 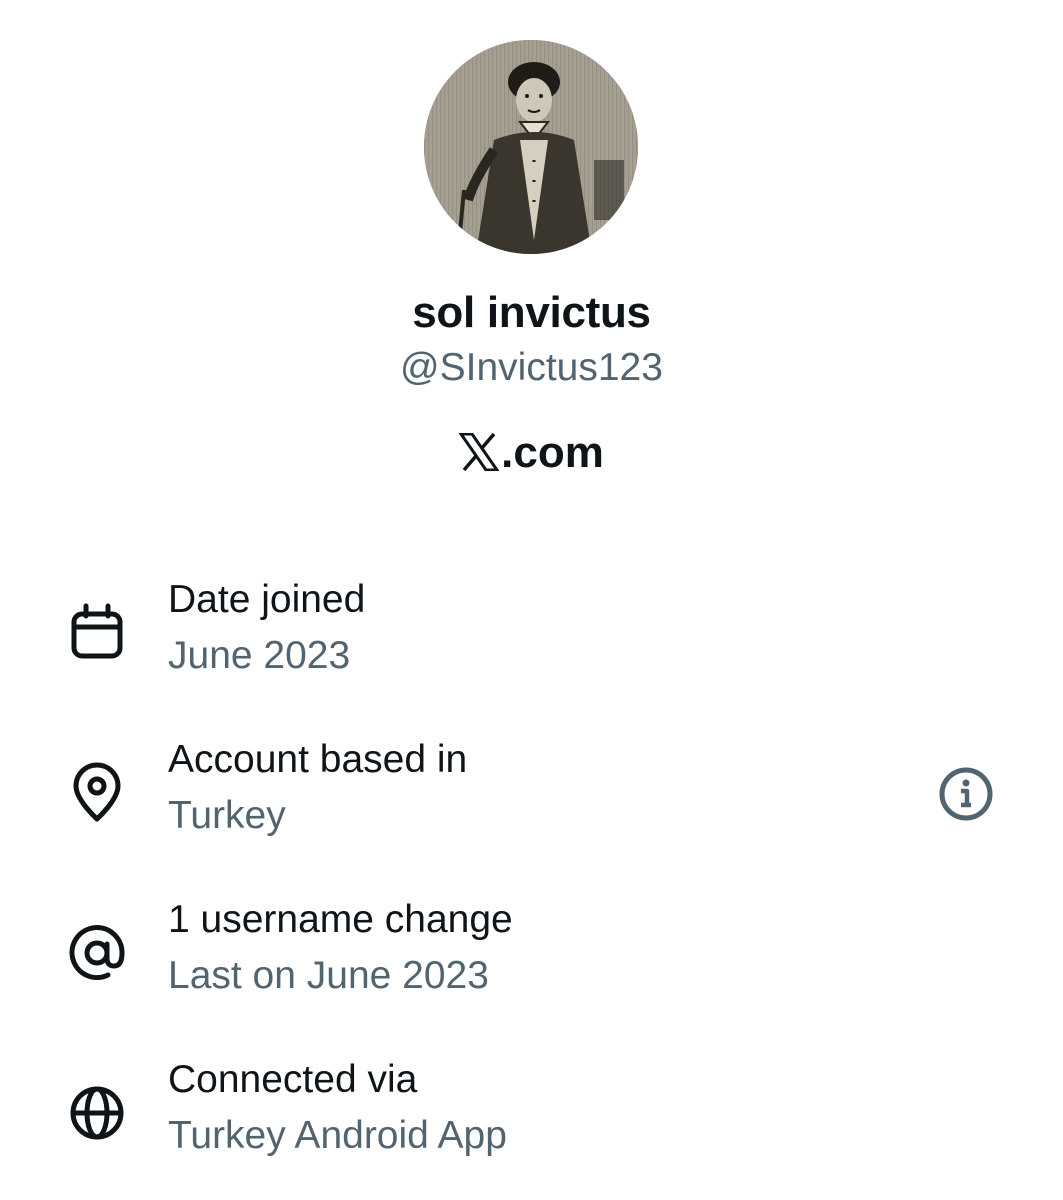 I want to click on at-sign-icon, so click(x=97, y=953).